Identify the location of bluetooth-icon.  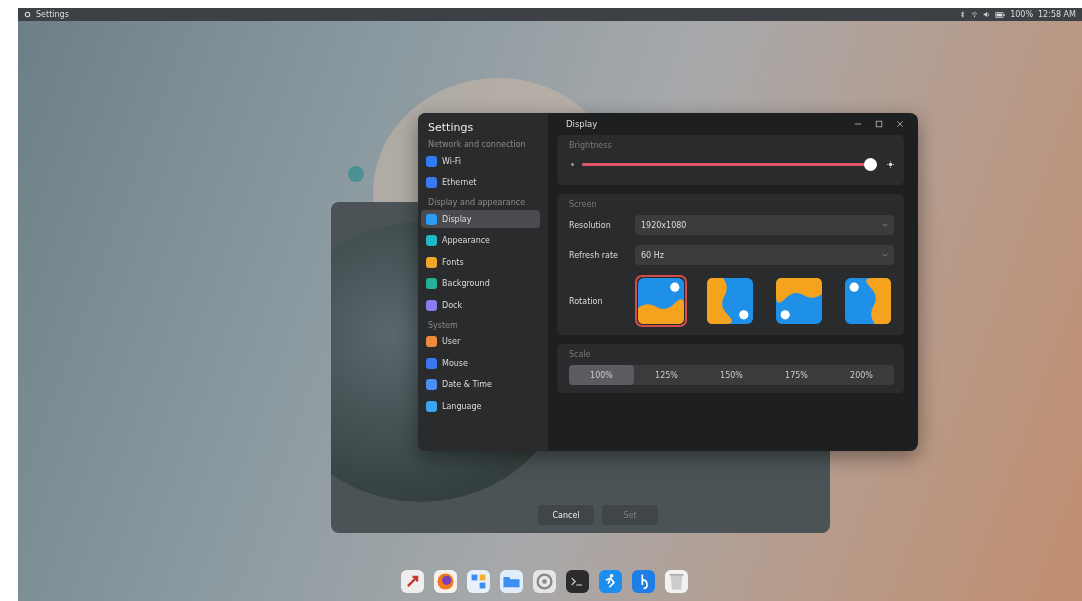
(963, 14).